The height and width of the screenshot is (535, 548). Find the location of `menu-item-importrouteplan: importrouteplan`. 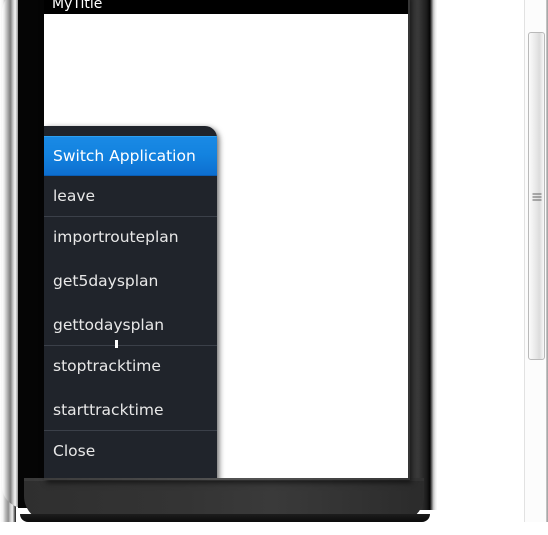

menu-item-importrouteplan: importrouteplan is located at coordinates (130, 237).